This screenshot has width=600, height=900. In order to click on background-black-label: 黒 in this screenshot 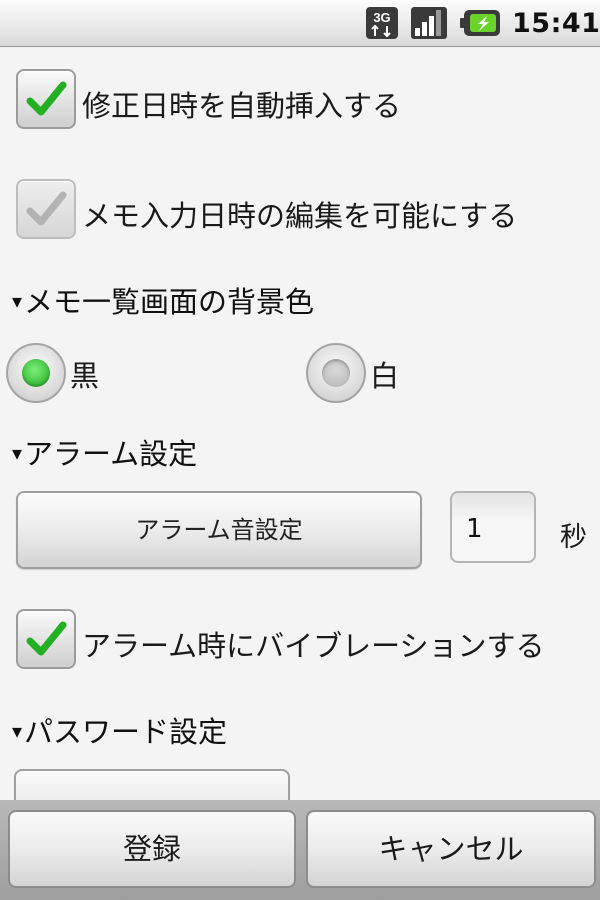, I will do `click(84, 374)`.